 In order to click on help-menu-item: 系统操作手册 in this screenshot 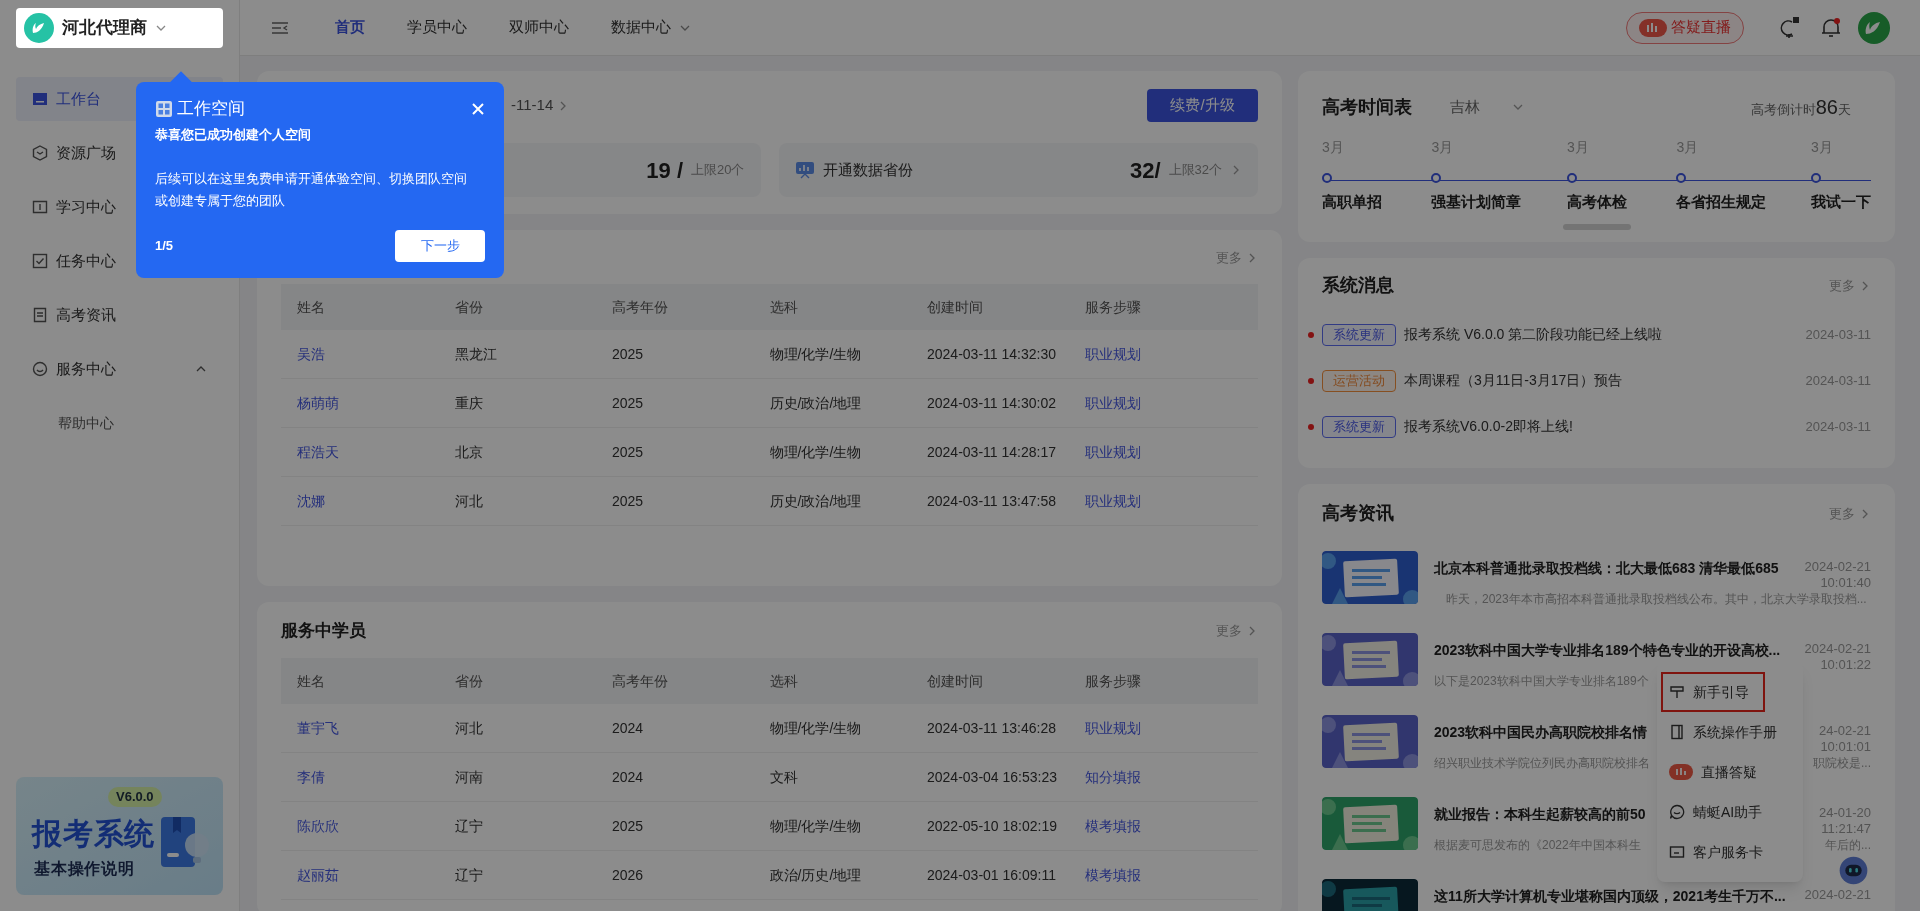, I will do `click(1730, 732)`.